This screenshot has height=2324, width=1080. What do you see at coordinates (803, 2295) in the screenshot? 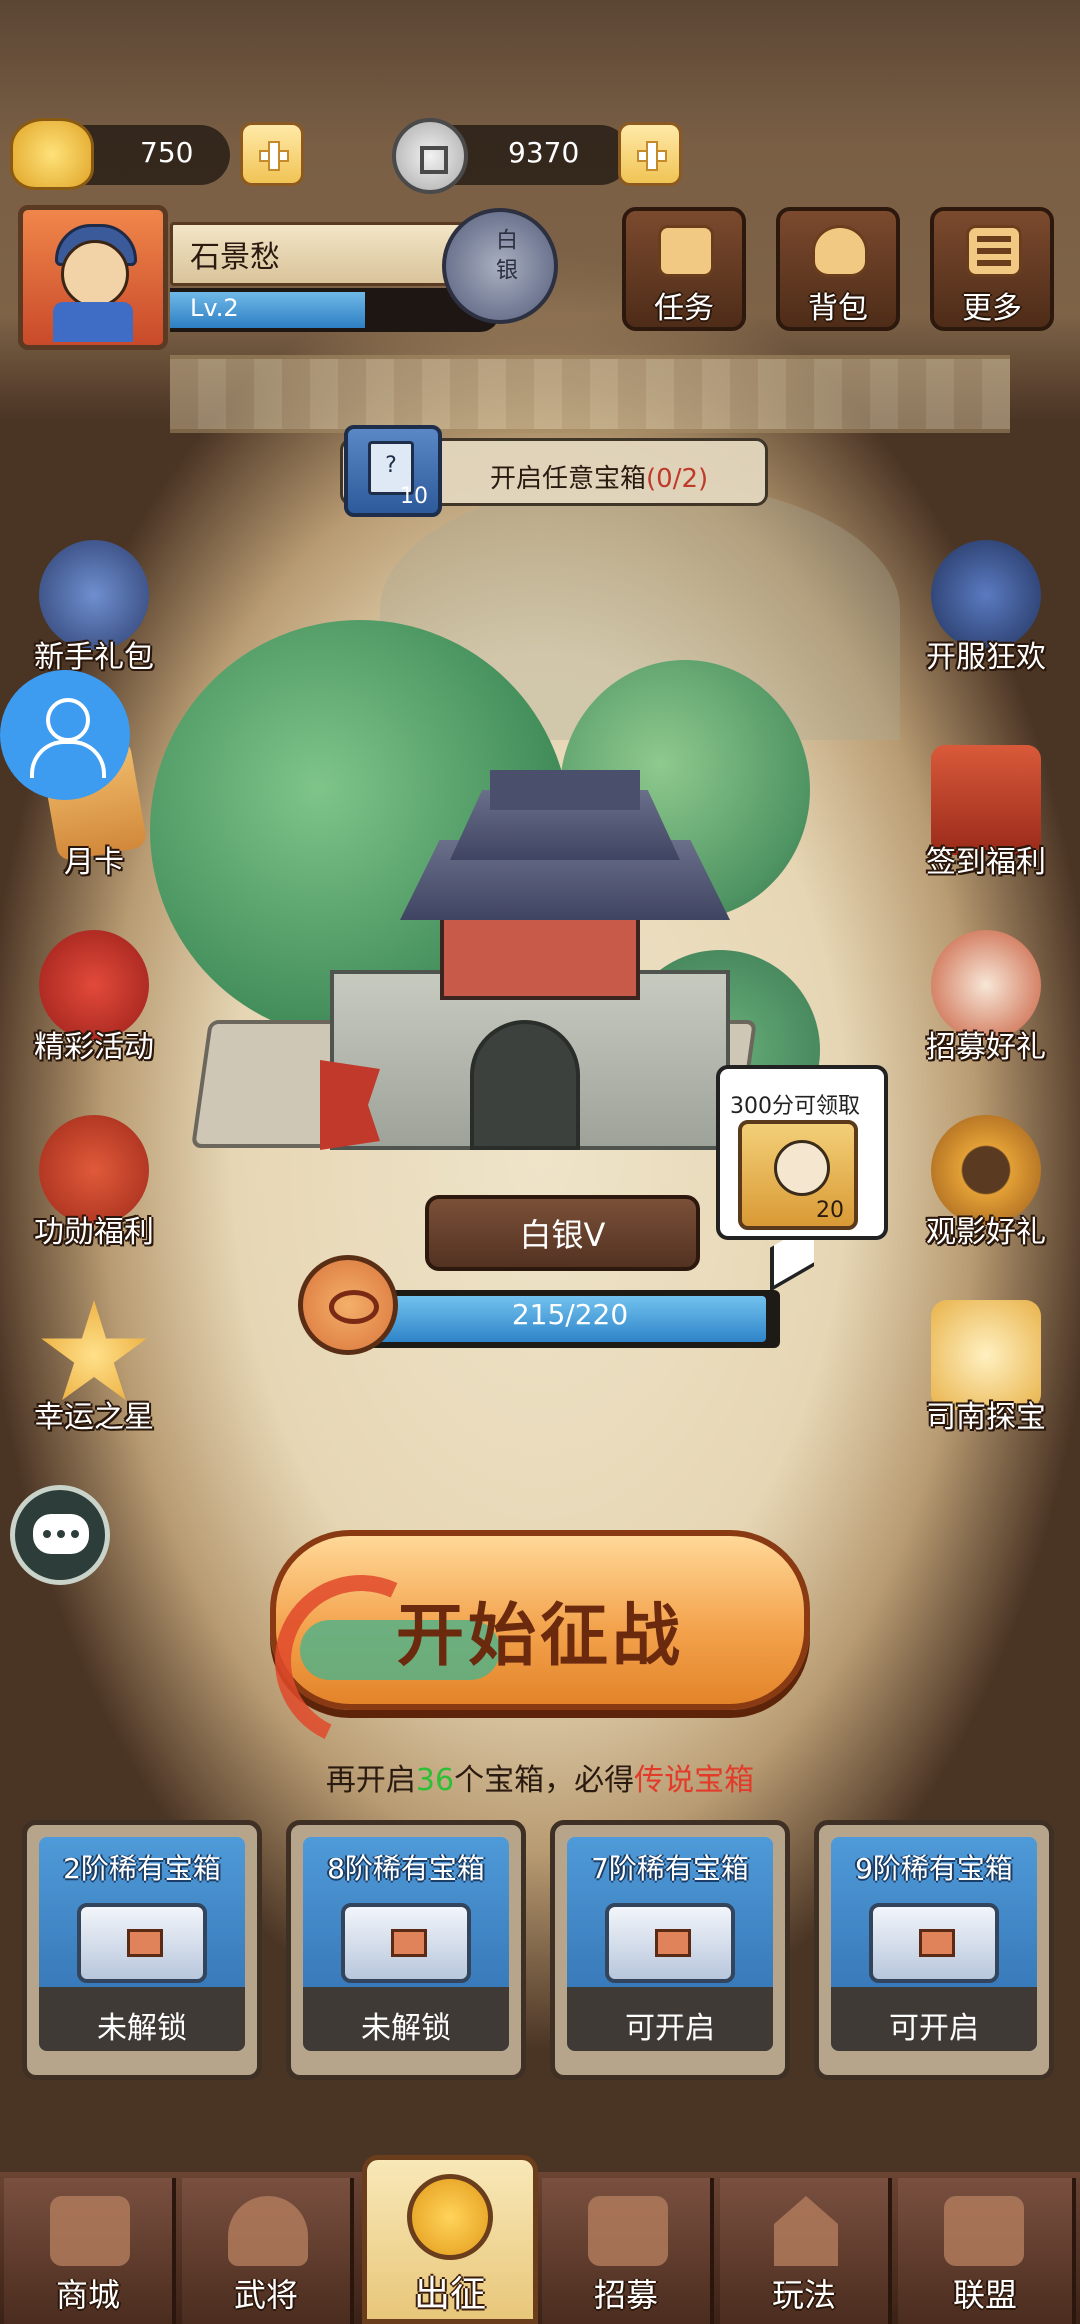
I see `nav-gameplay-label: 玩法` at bounding box center [803, 2295].